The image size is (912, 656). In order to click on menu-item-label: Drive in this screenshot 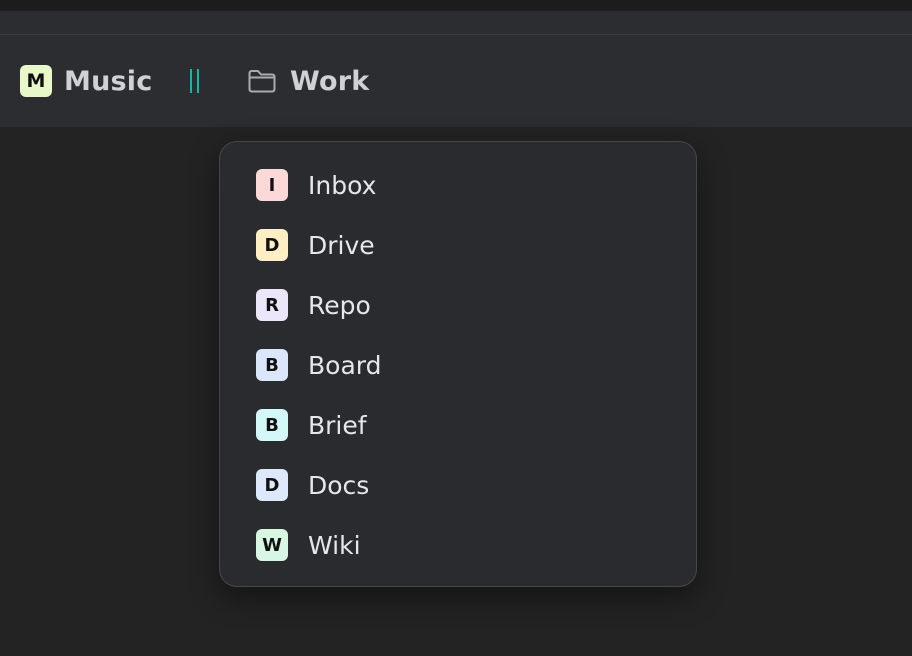, I will do `click(341, 245)`.